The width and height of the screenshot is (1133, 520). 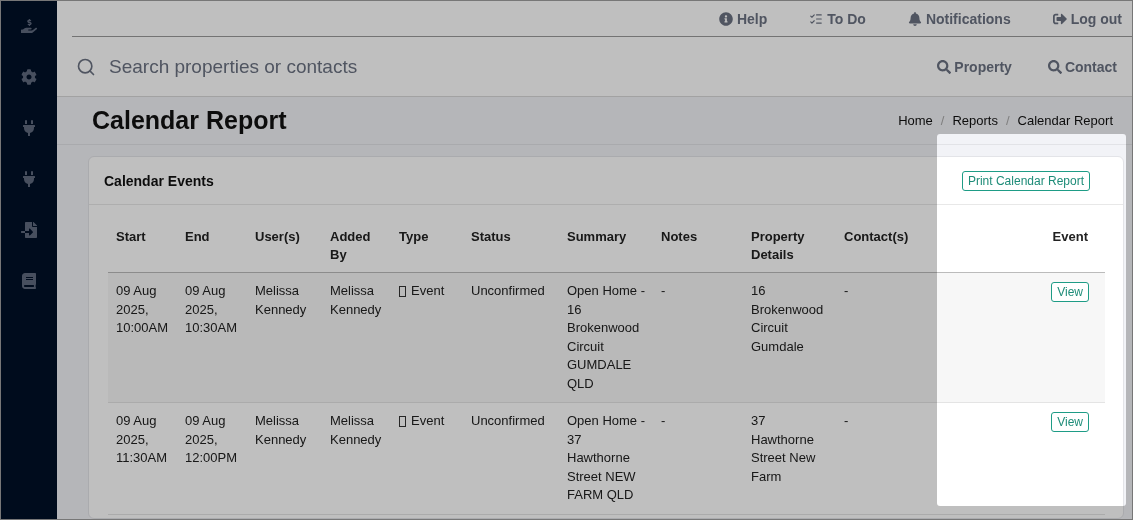 What do you see at coordinates (211, 309) in the screenshot?
I see `table-cell: 09 Aug 2025, 10:30AM` at bounding box center [211, 309].